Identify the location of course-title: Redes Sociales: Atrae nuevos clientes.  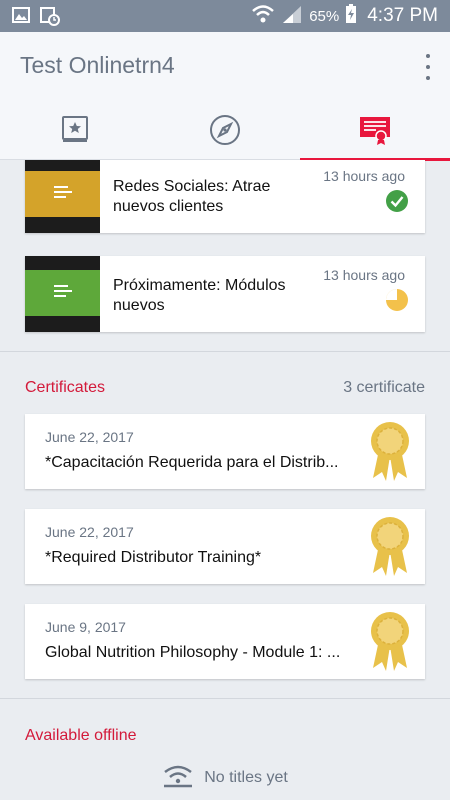
(192, 196).